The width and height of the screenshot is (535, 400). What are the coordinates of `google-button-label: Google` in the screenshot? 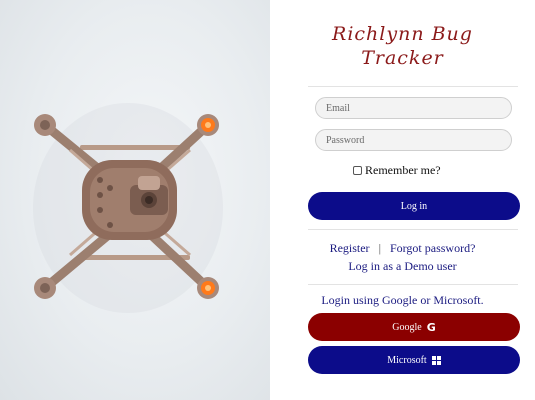 It's located at (407, 327).